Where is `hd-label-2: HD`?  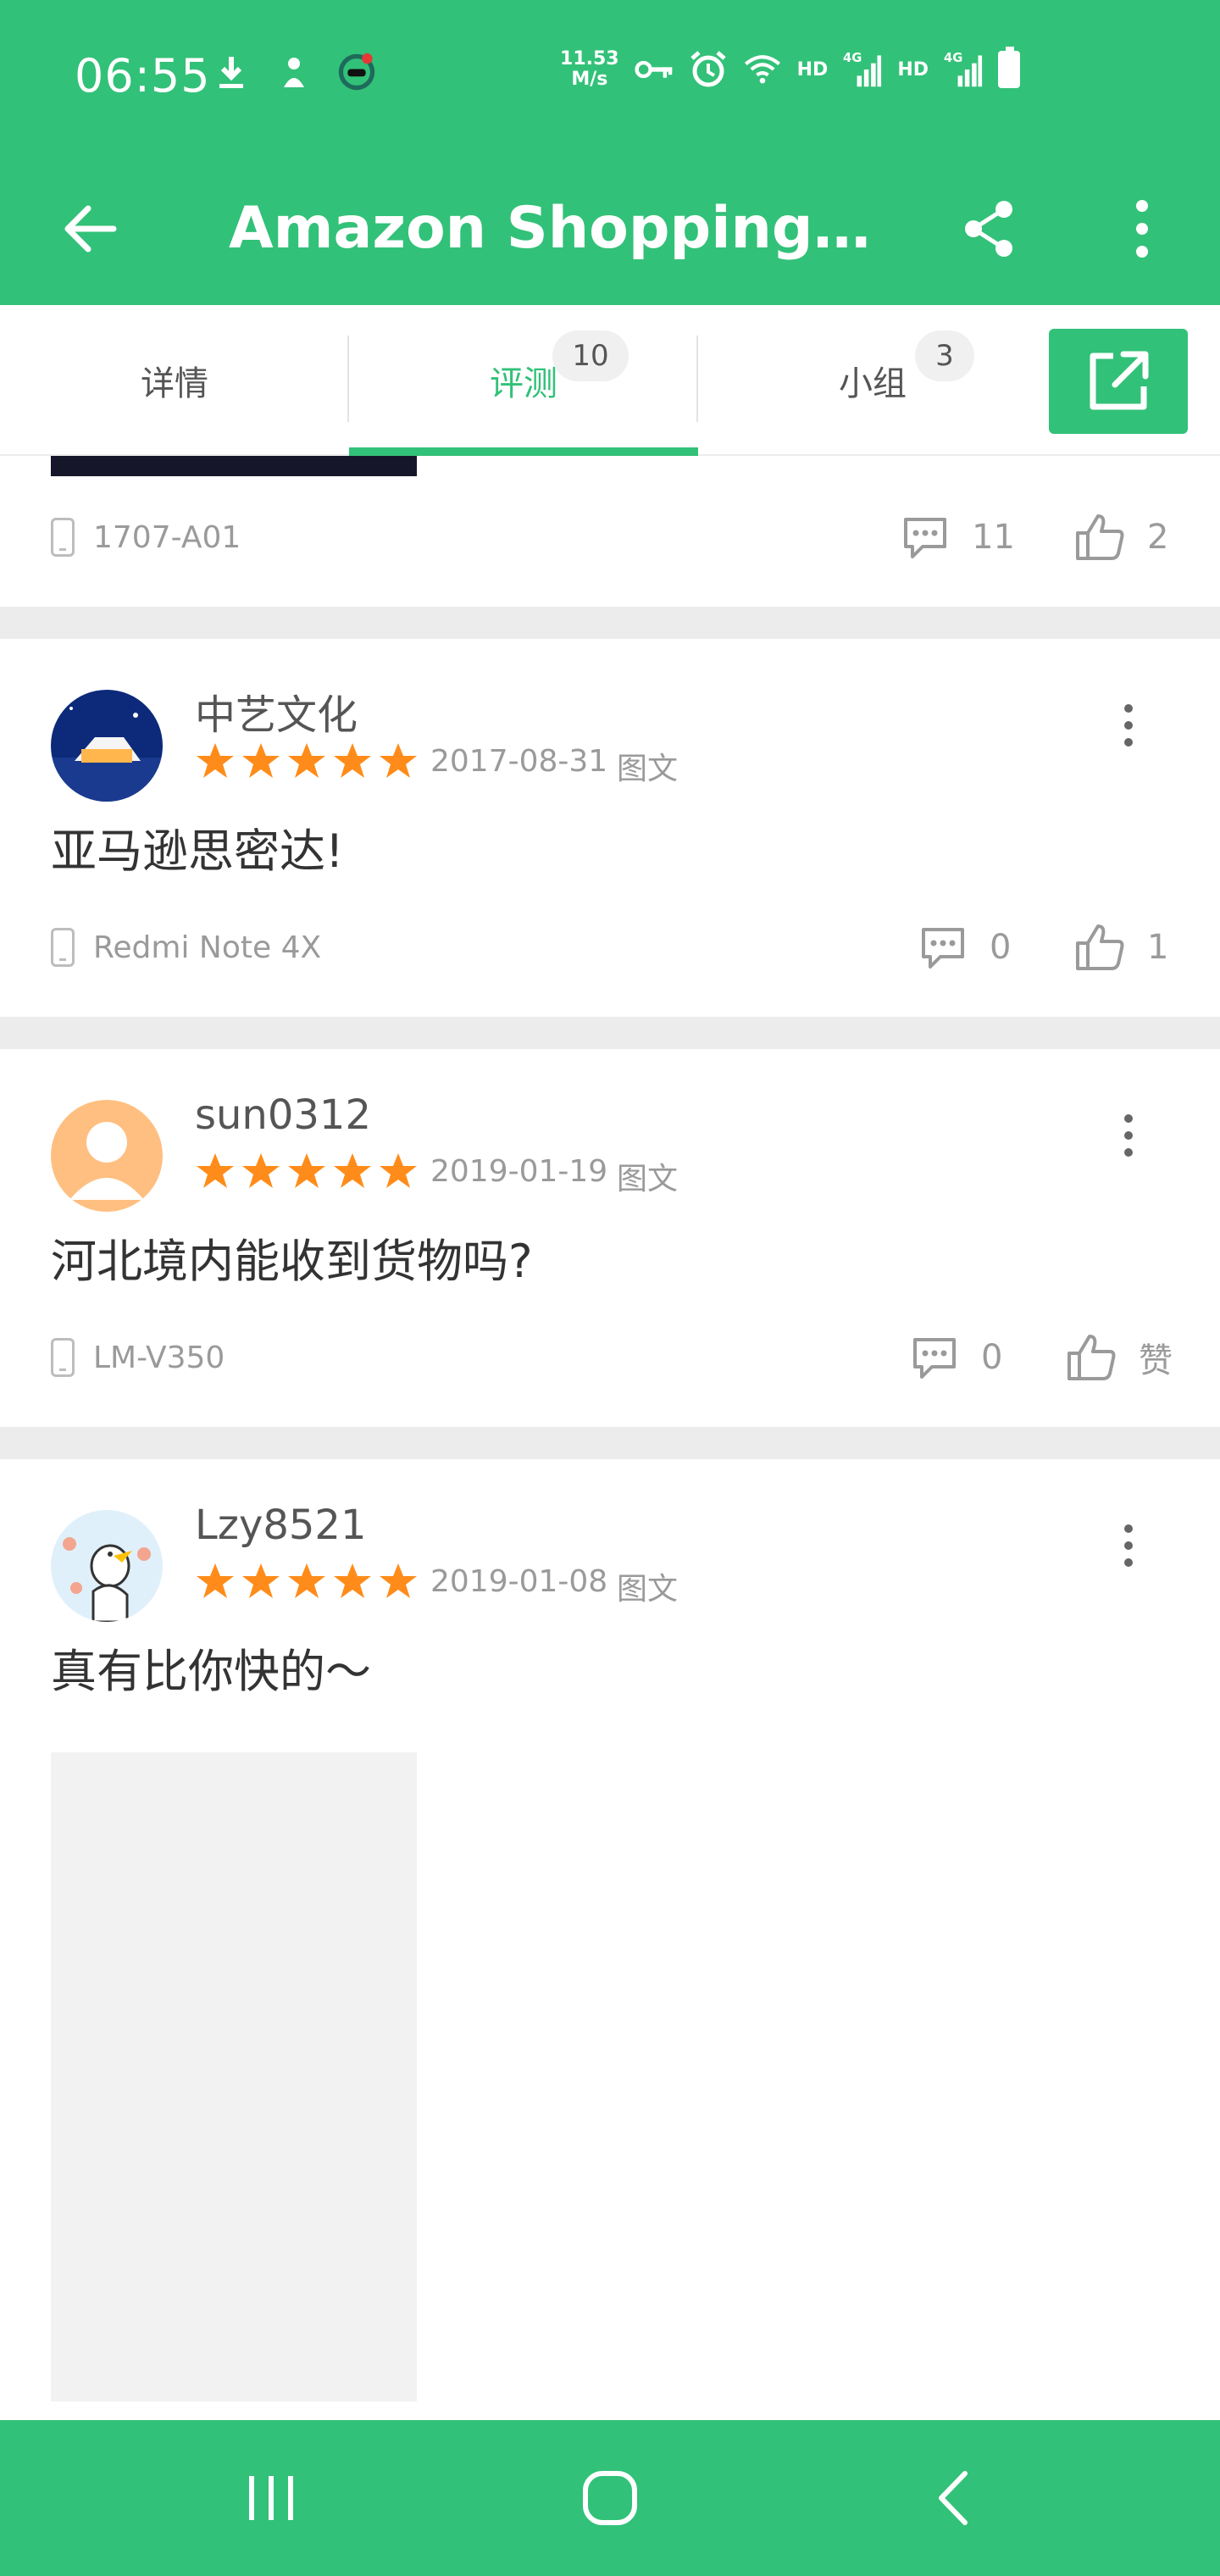
hd-label-2: HD is located at coordinates (913, 69).